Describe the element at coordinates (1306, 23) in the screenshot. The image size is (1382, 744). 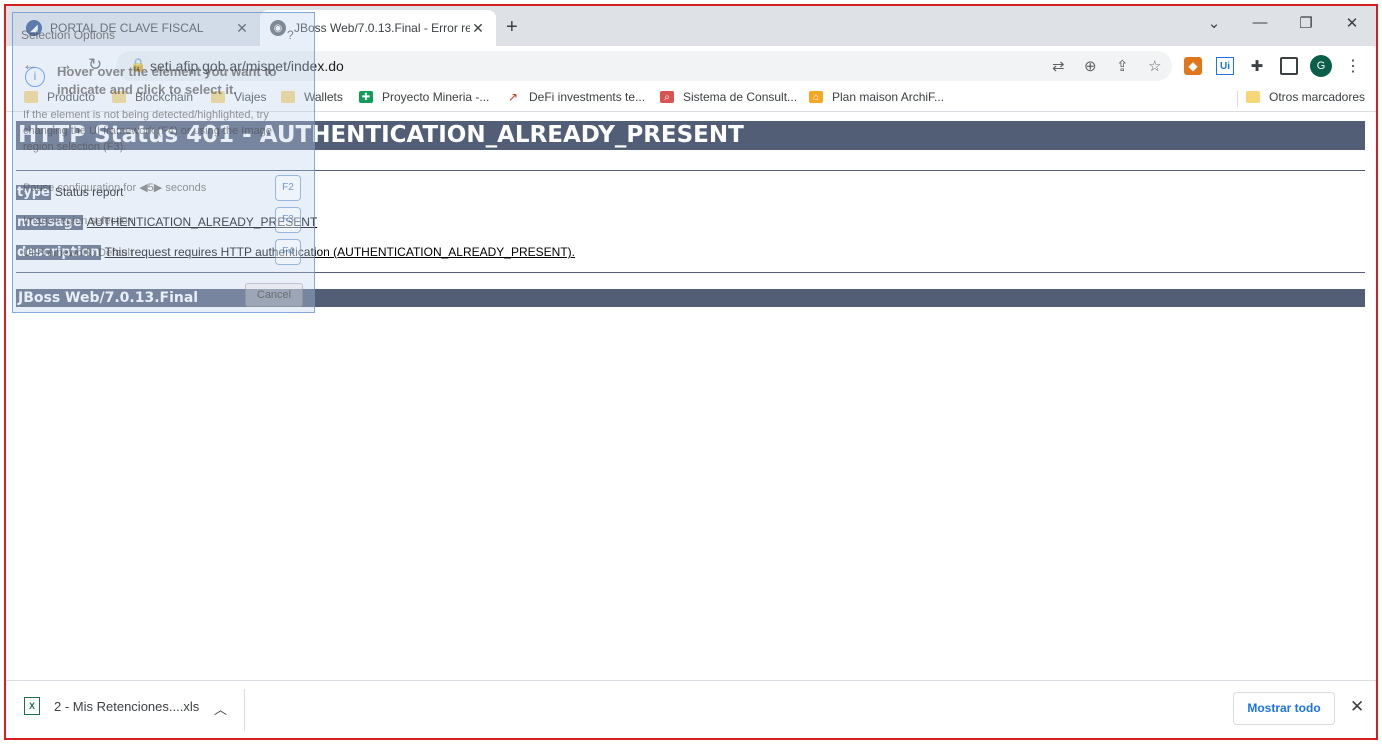
I see `restore-button: ❐` at that location.